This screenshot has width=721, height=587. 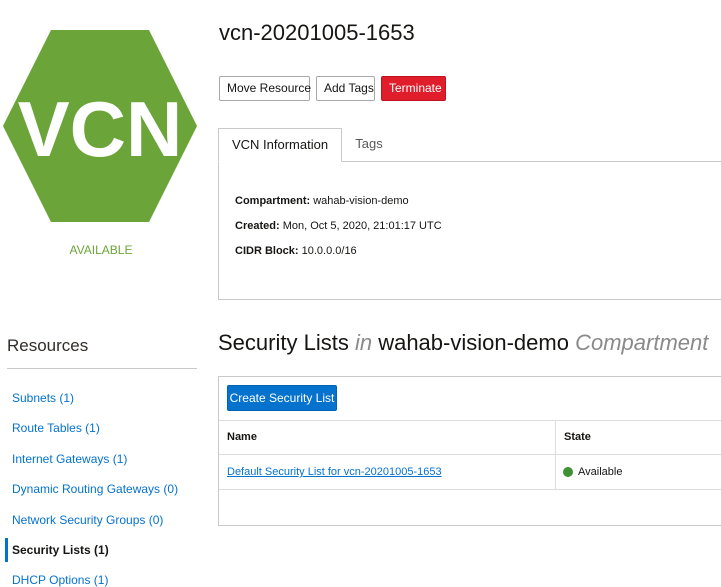 I want to click on vcn-icon-text: VCN, so click(x=100, y=129).